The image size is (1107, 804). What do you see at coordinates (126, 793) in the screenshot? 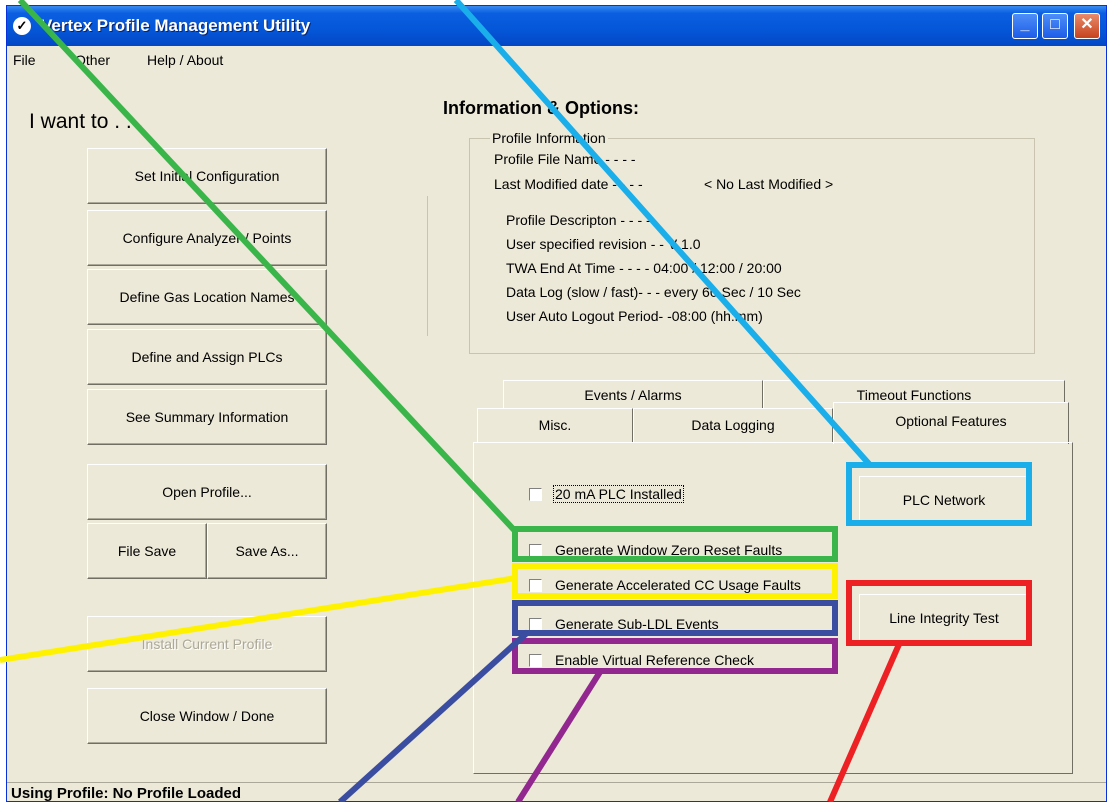
I see `status-text: Using Profile: No Profile Loaded` at bounding box center [126, 793].